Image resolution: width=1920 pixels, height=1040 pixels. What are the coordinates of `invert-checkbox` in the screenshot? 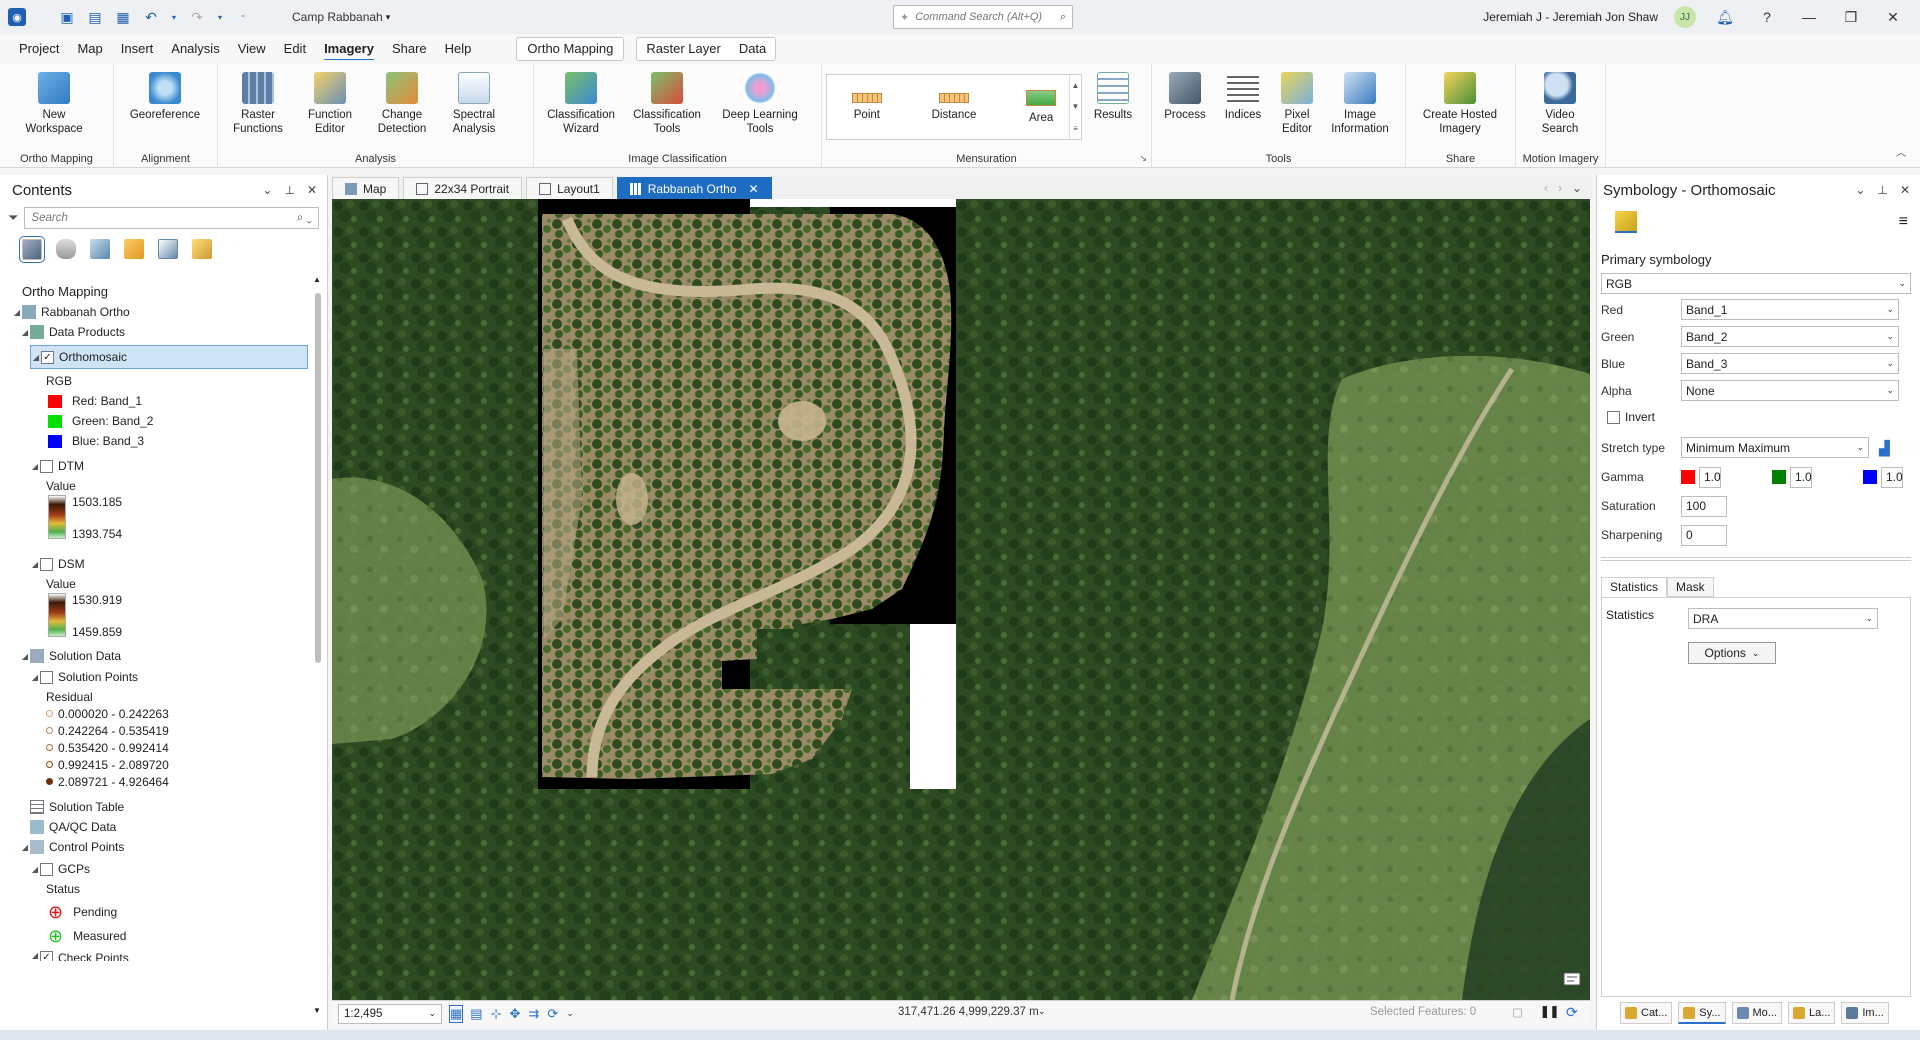 It's located at (1613, 417).